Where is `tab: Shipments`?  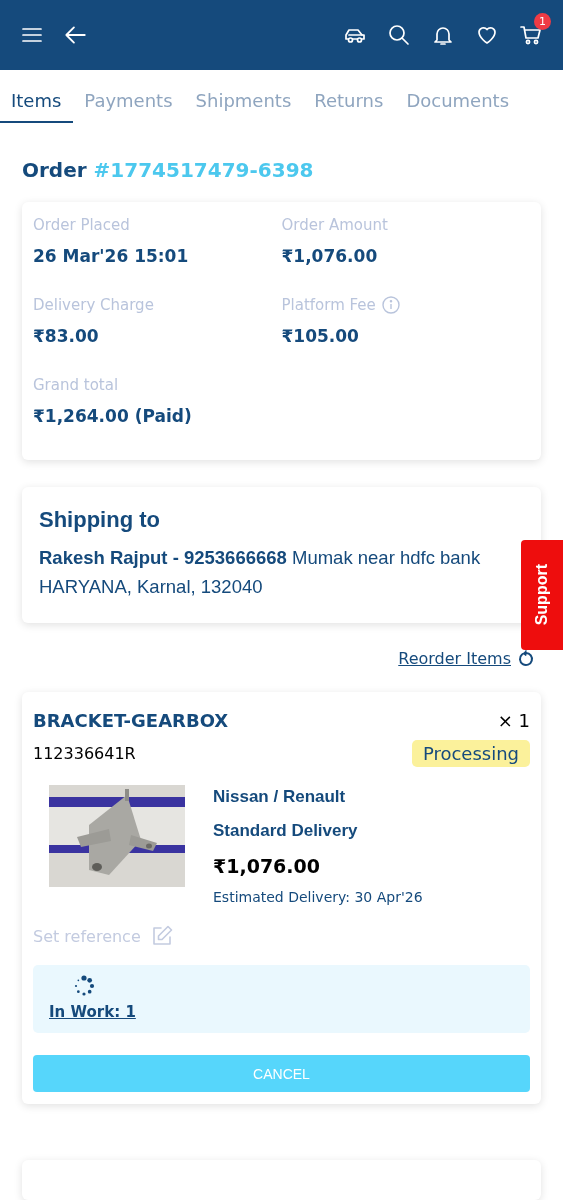
tab: Shipments is located at coordinates (244, 103).